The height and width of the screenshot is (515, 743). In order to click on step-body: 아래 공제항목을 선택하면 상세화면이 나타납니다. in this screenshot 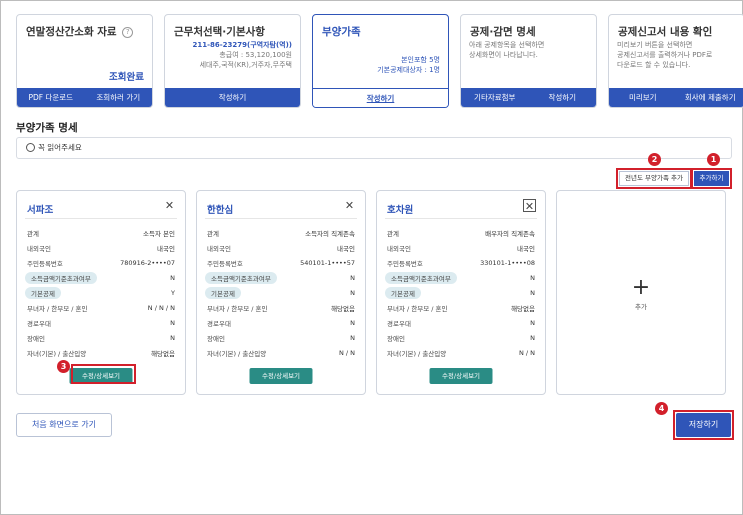, I will do `click(528, 63)`.